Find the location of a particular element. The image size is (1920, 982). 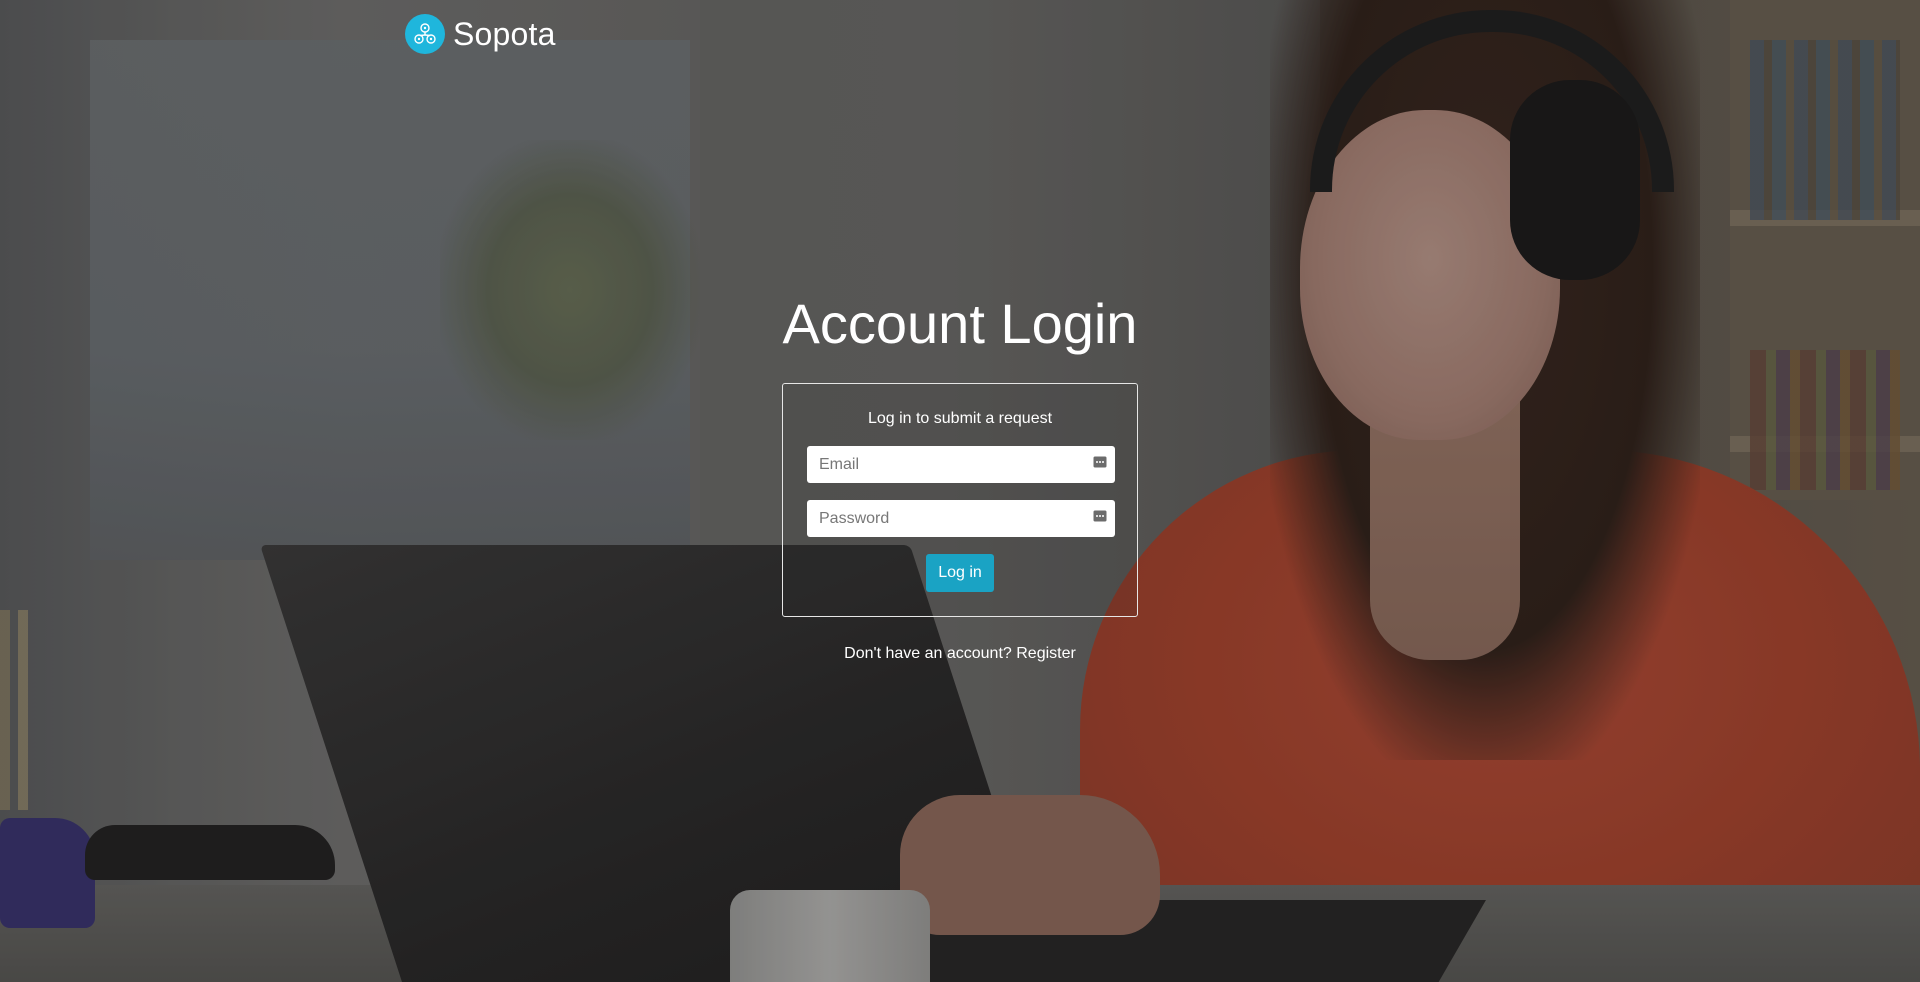

page-title: Account Login is located at coordinates (960, 323).